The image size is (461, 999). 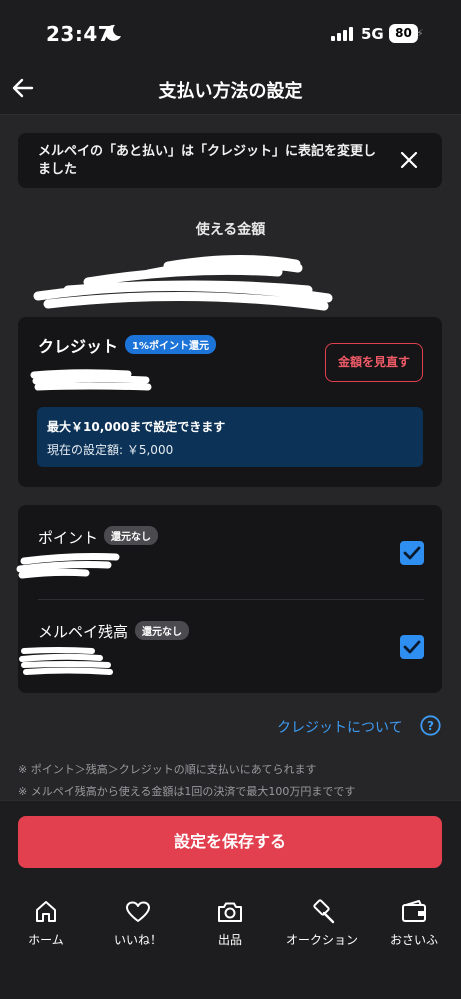 What do you see at coordinates (420, 33) in the screenshot?
I see `charging-icon: ⚡` at bounding box center [420, 33].